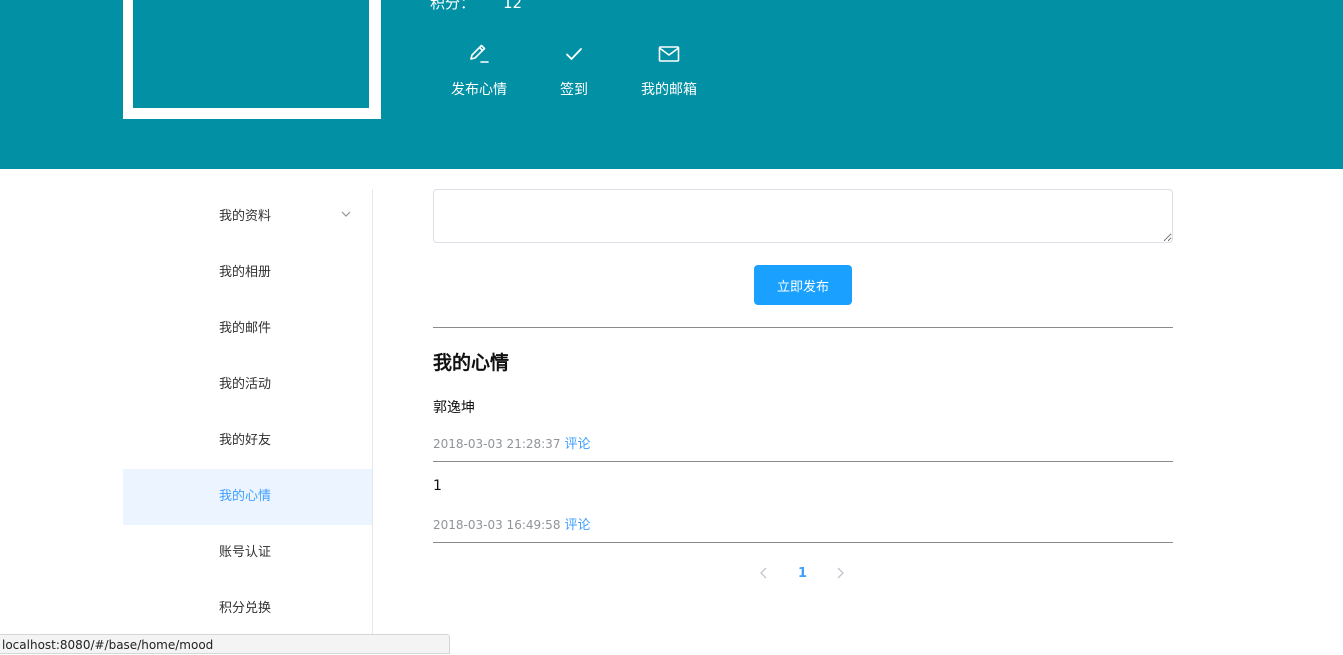 This screenshot has height=655, width=1343. I want to click on mood-post-time: 2018-03-03 21:28:37, so click(497, 444).